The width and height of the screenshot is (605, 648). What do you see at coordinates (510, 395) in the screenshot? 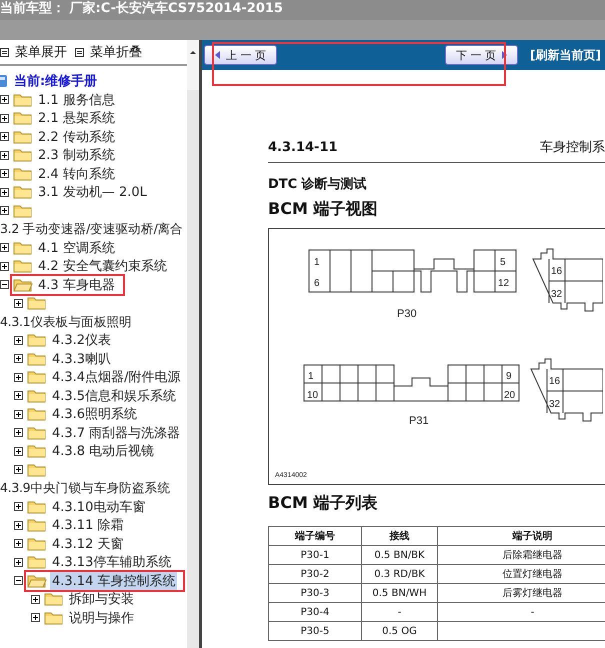
I see `pin-number: 20` at bounding box center [510, 395].